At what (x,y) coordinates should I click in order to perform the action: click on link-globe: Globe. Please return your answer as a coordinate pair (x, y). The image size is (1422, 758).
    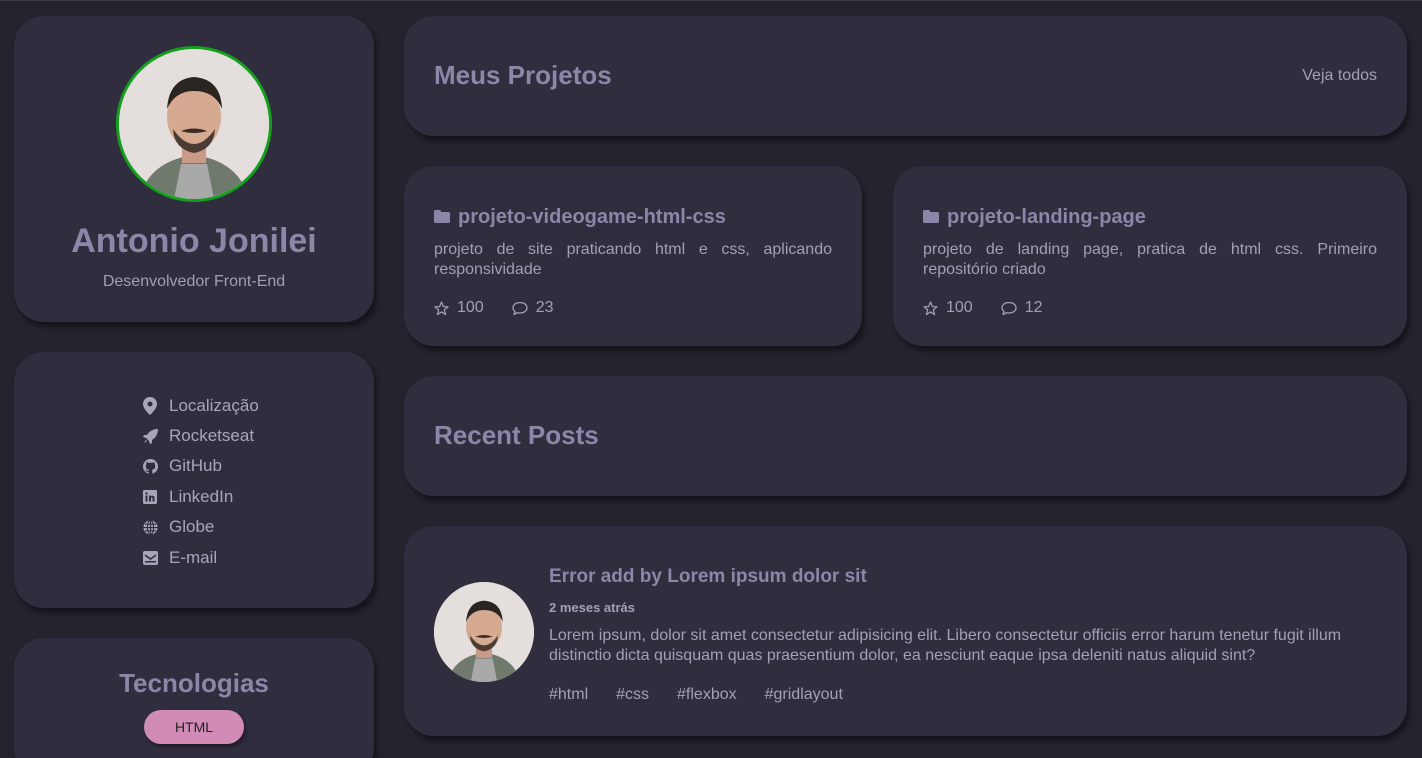
    Looking at the image, I should click on (178, 527).